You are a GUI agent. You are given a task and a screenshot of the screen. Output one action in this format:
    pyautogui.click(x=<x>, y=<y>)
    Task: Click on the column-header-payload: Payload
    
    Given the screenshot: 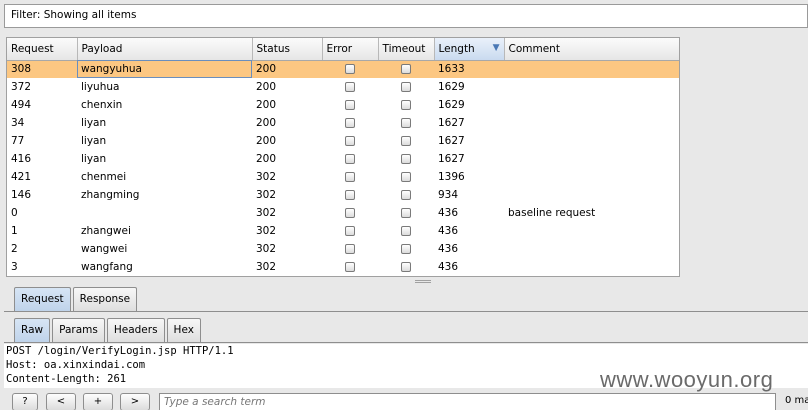 What is the action you would take?
    pyautogui.click(x=165, y=49)
    